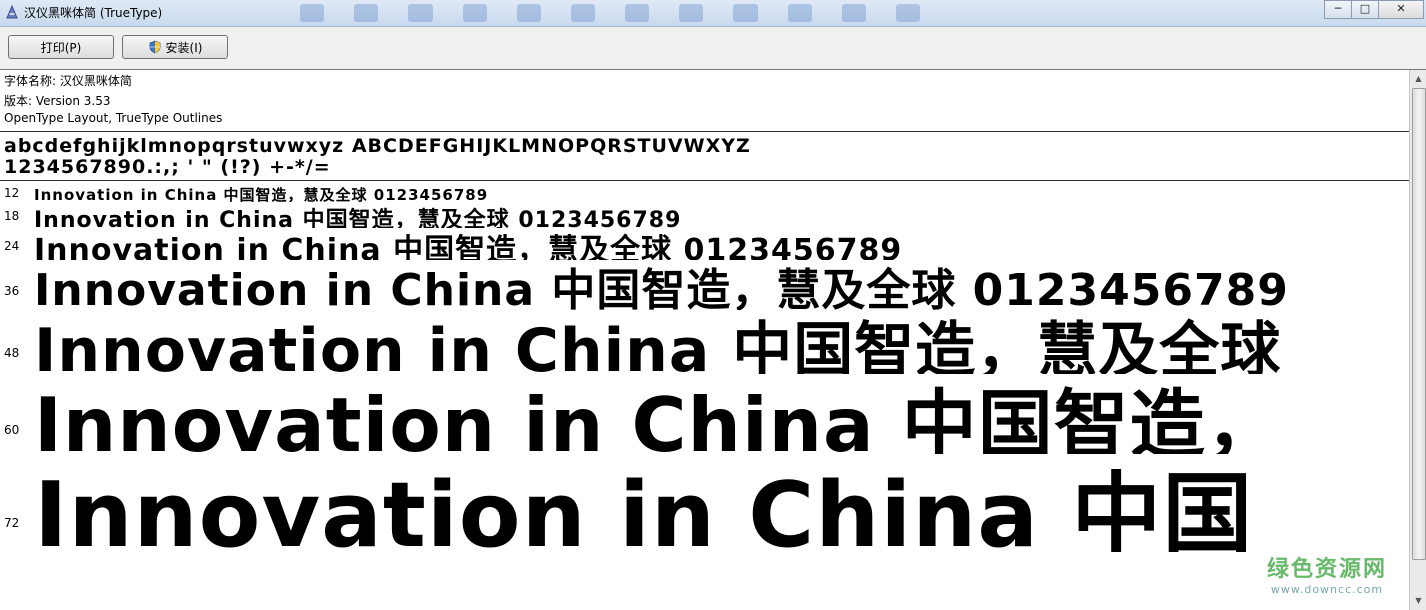  Describe the element at coordinates (658, 417) in the screenshot. I see `sample-text: Innovation in China 中国智造，` at that location.